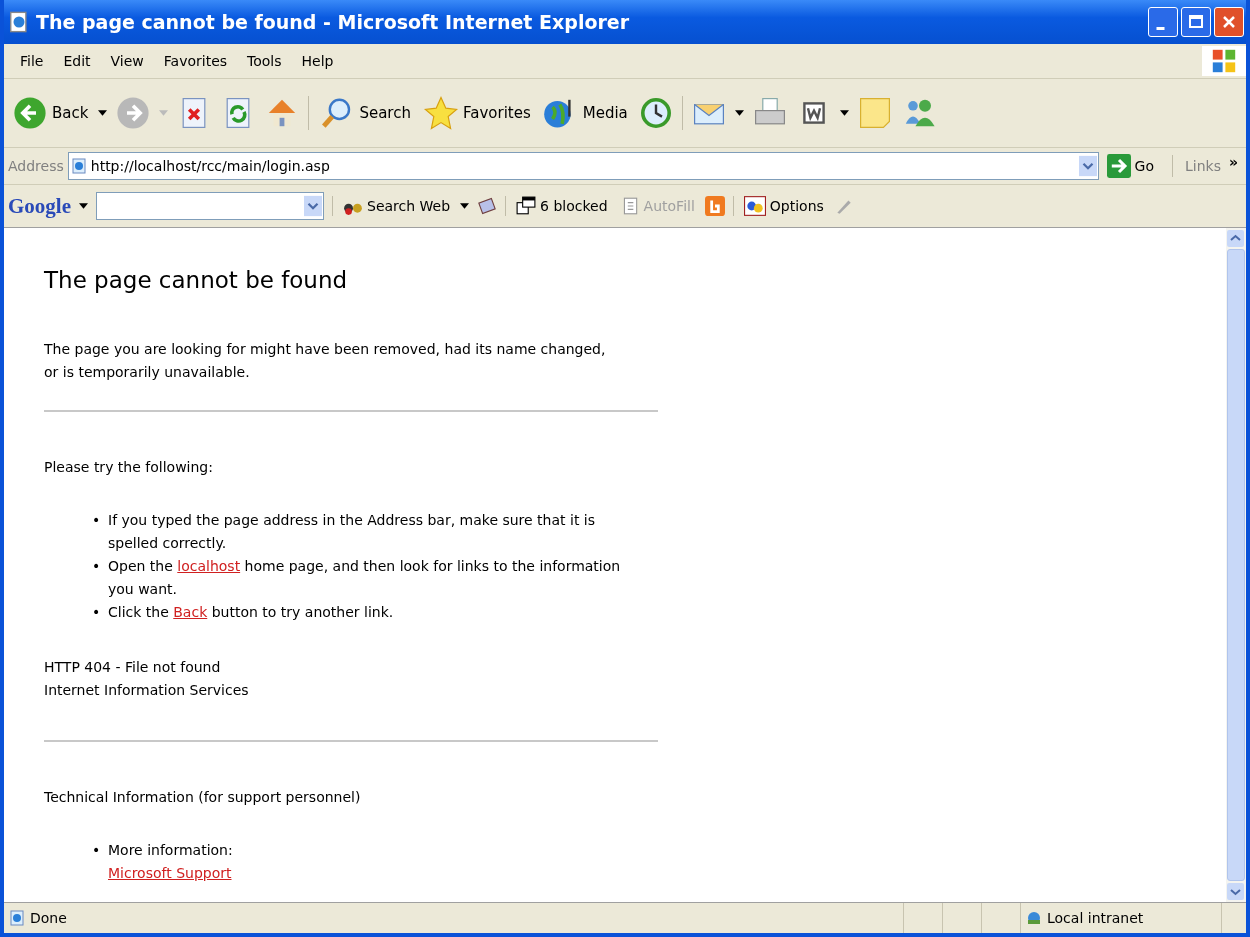 This screenshot has width=1250, height=937. I want to click on search-button: Search, so click(365, 113).